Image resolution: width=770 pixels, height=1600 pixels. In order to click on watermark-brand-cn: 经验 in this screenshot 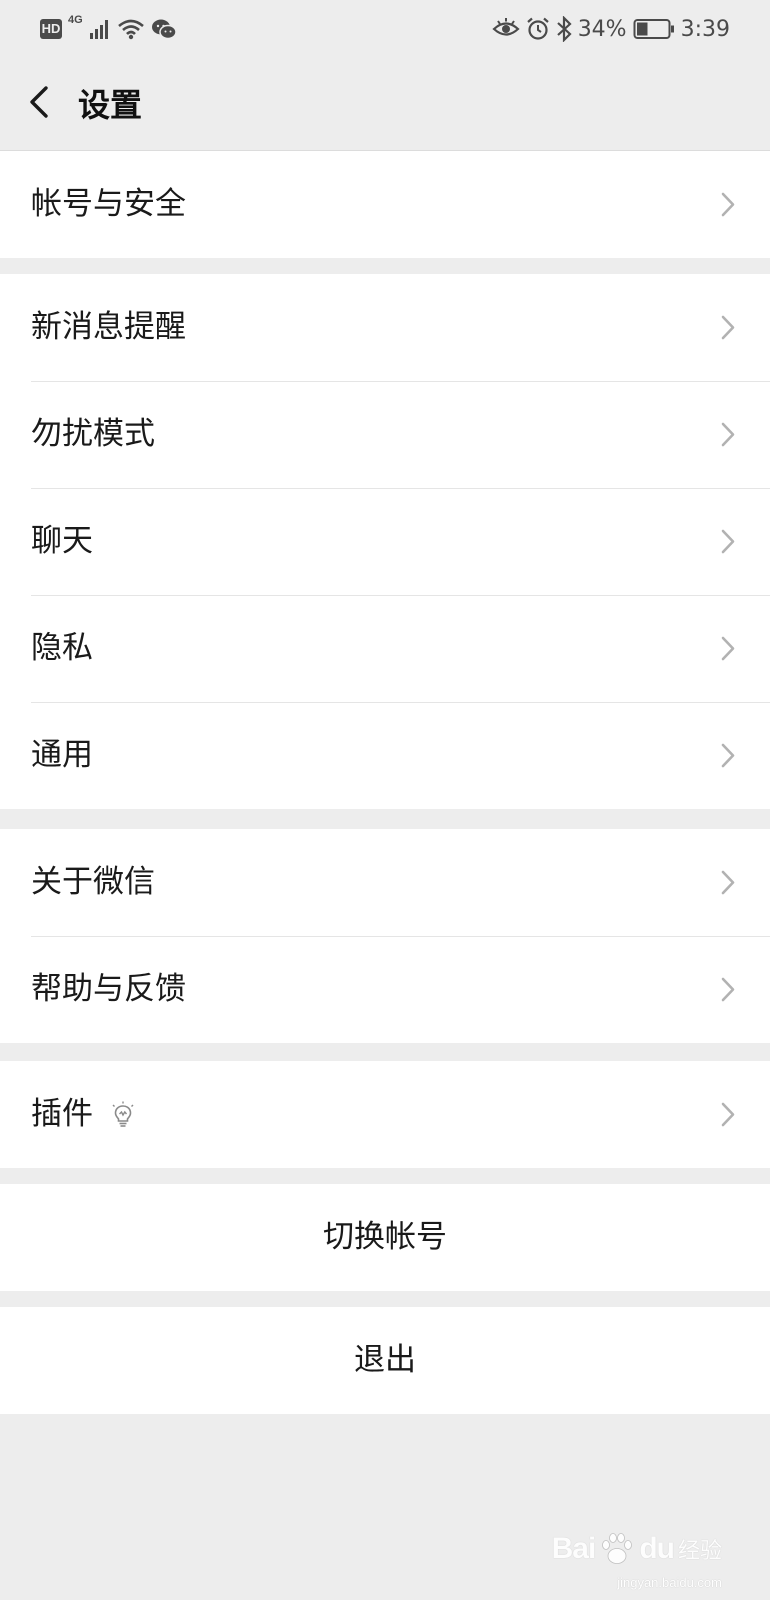, I will do `click(699, 1550)`.